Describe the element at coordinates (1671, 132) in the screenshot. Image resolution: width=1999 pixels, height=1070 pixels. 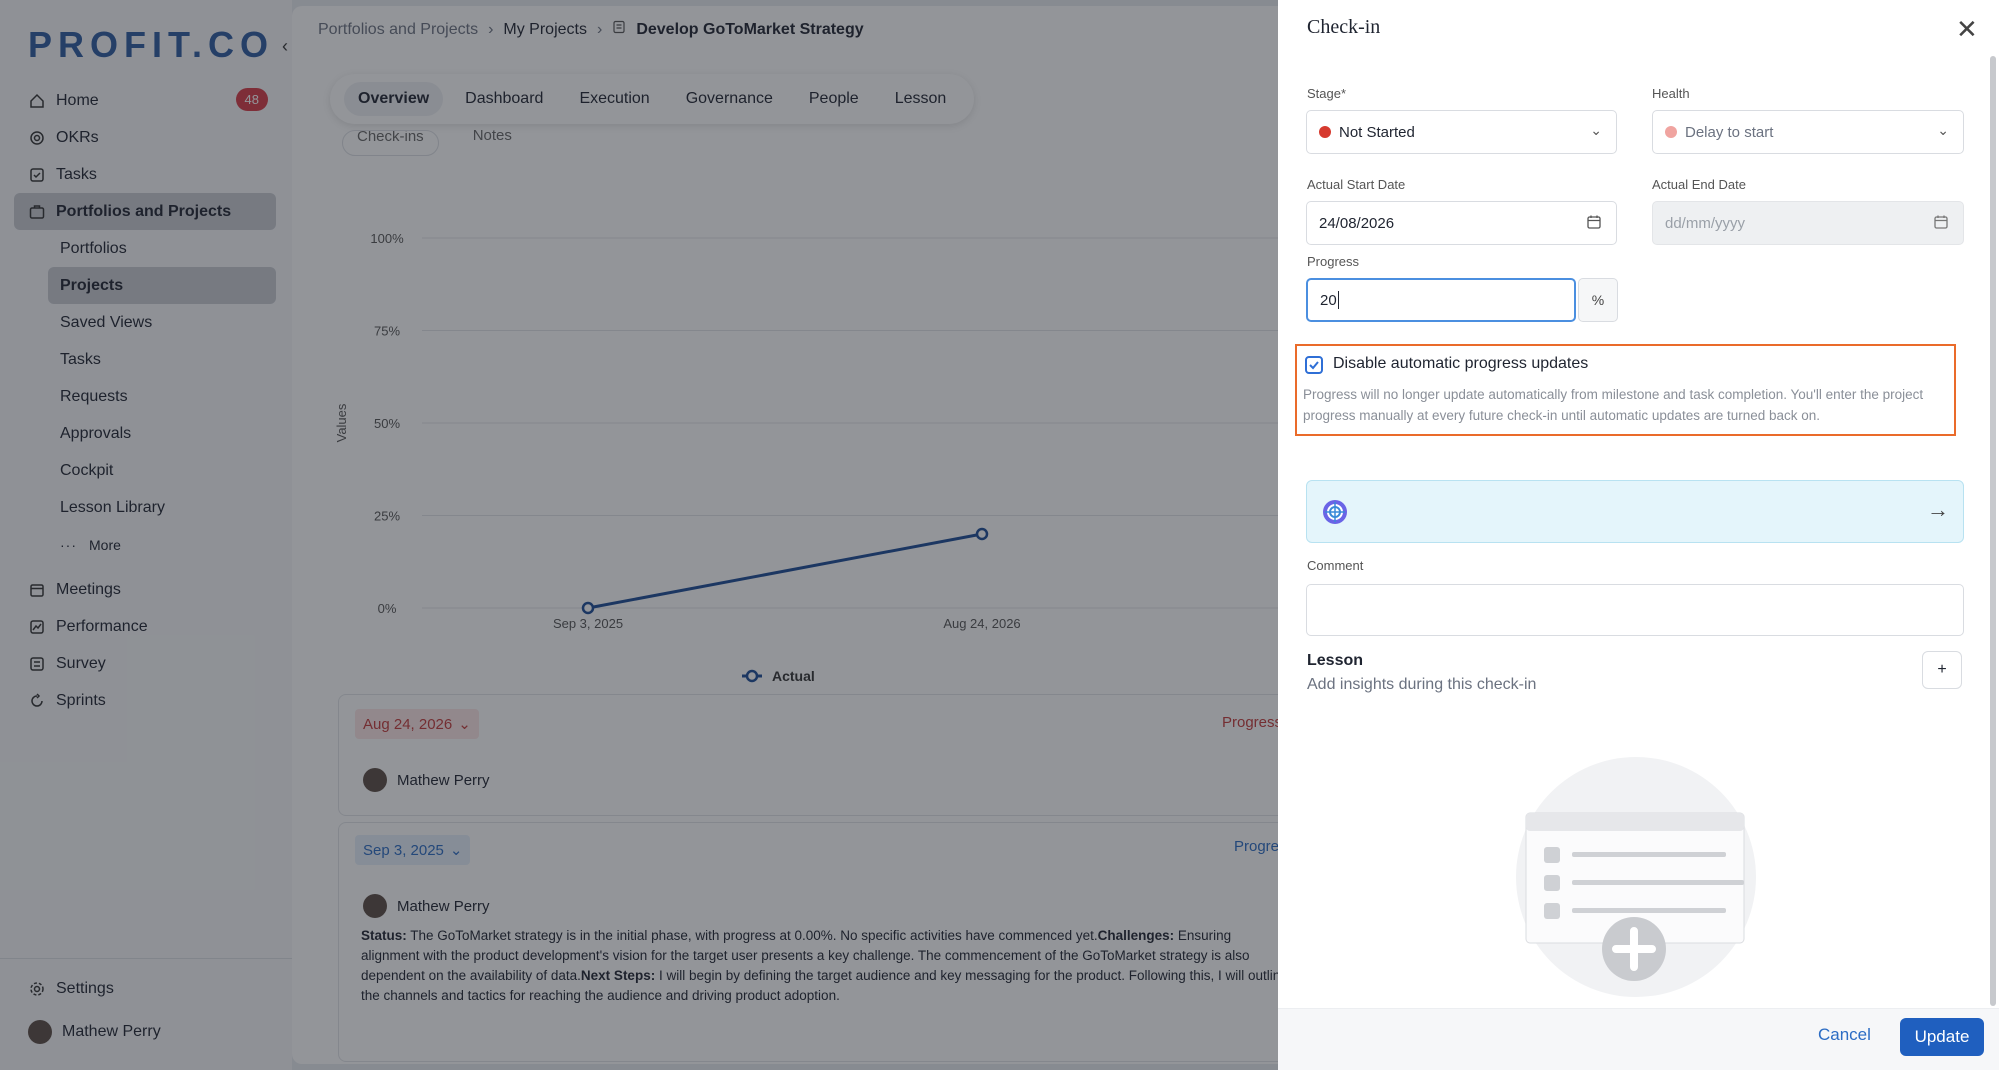
I see `health-status-dot` at that location.